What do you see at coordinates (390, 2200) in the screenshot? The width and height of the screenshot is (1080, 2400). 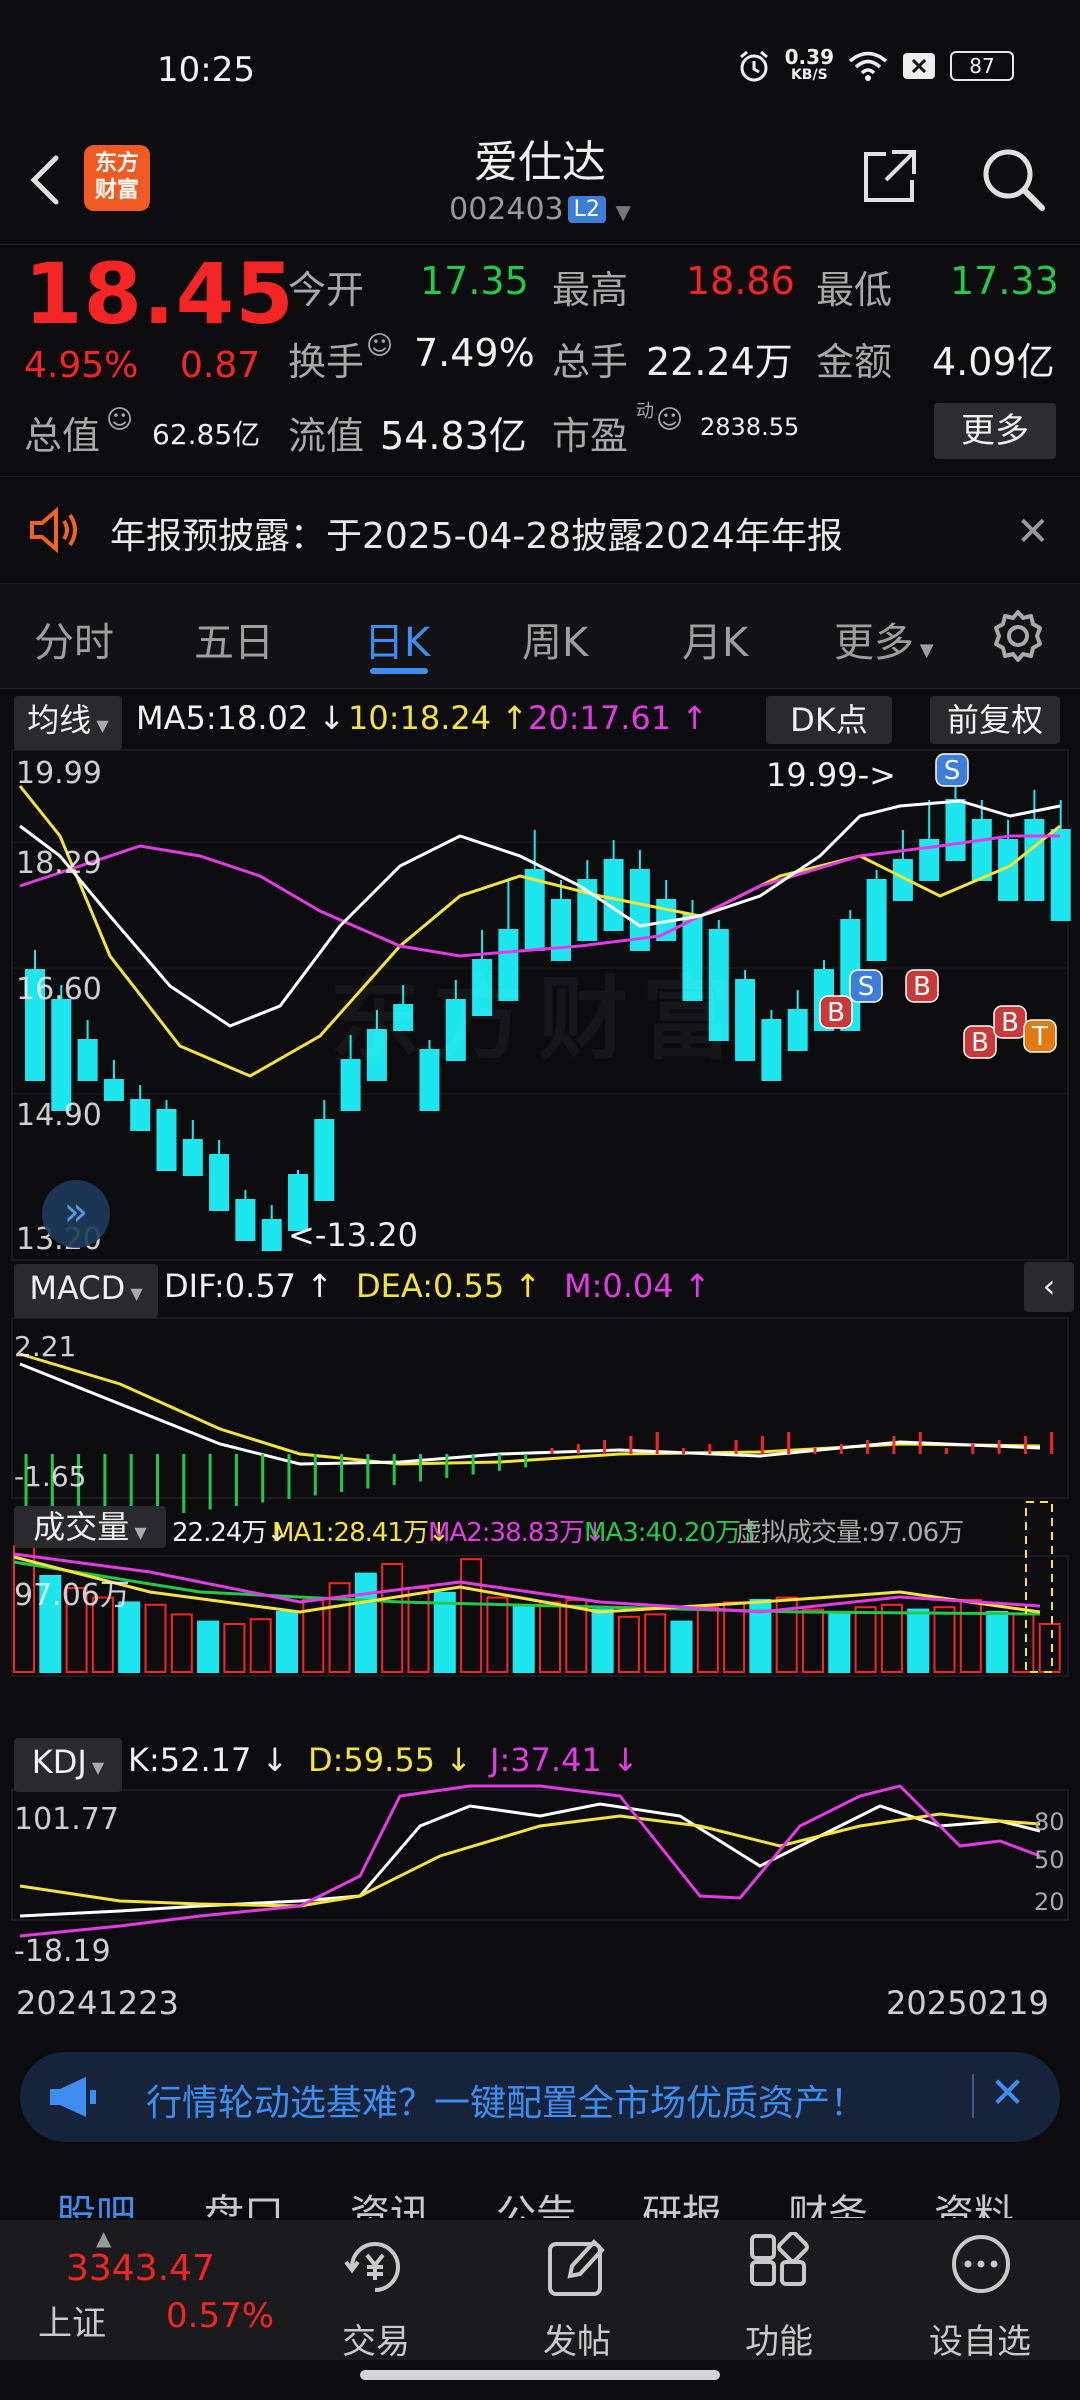 I see `tab-news: 资讯` at bounding box center [390, 2200].